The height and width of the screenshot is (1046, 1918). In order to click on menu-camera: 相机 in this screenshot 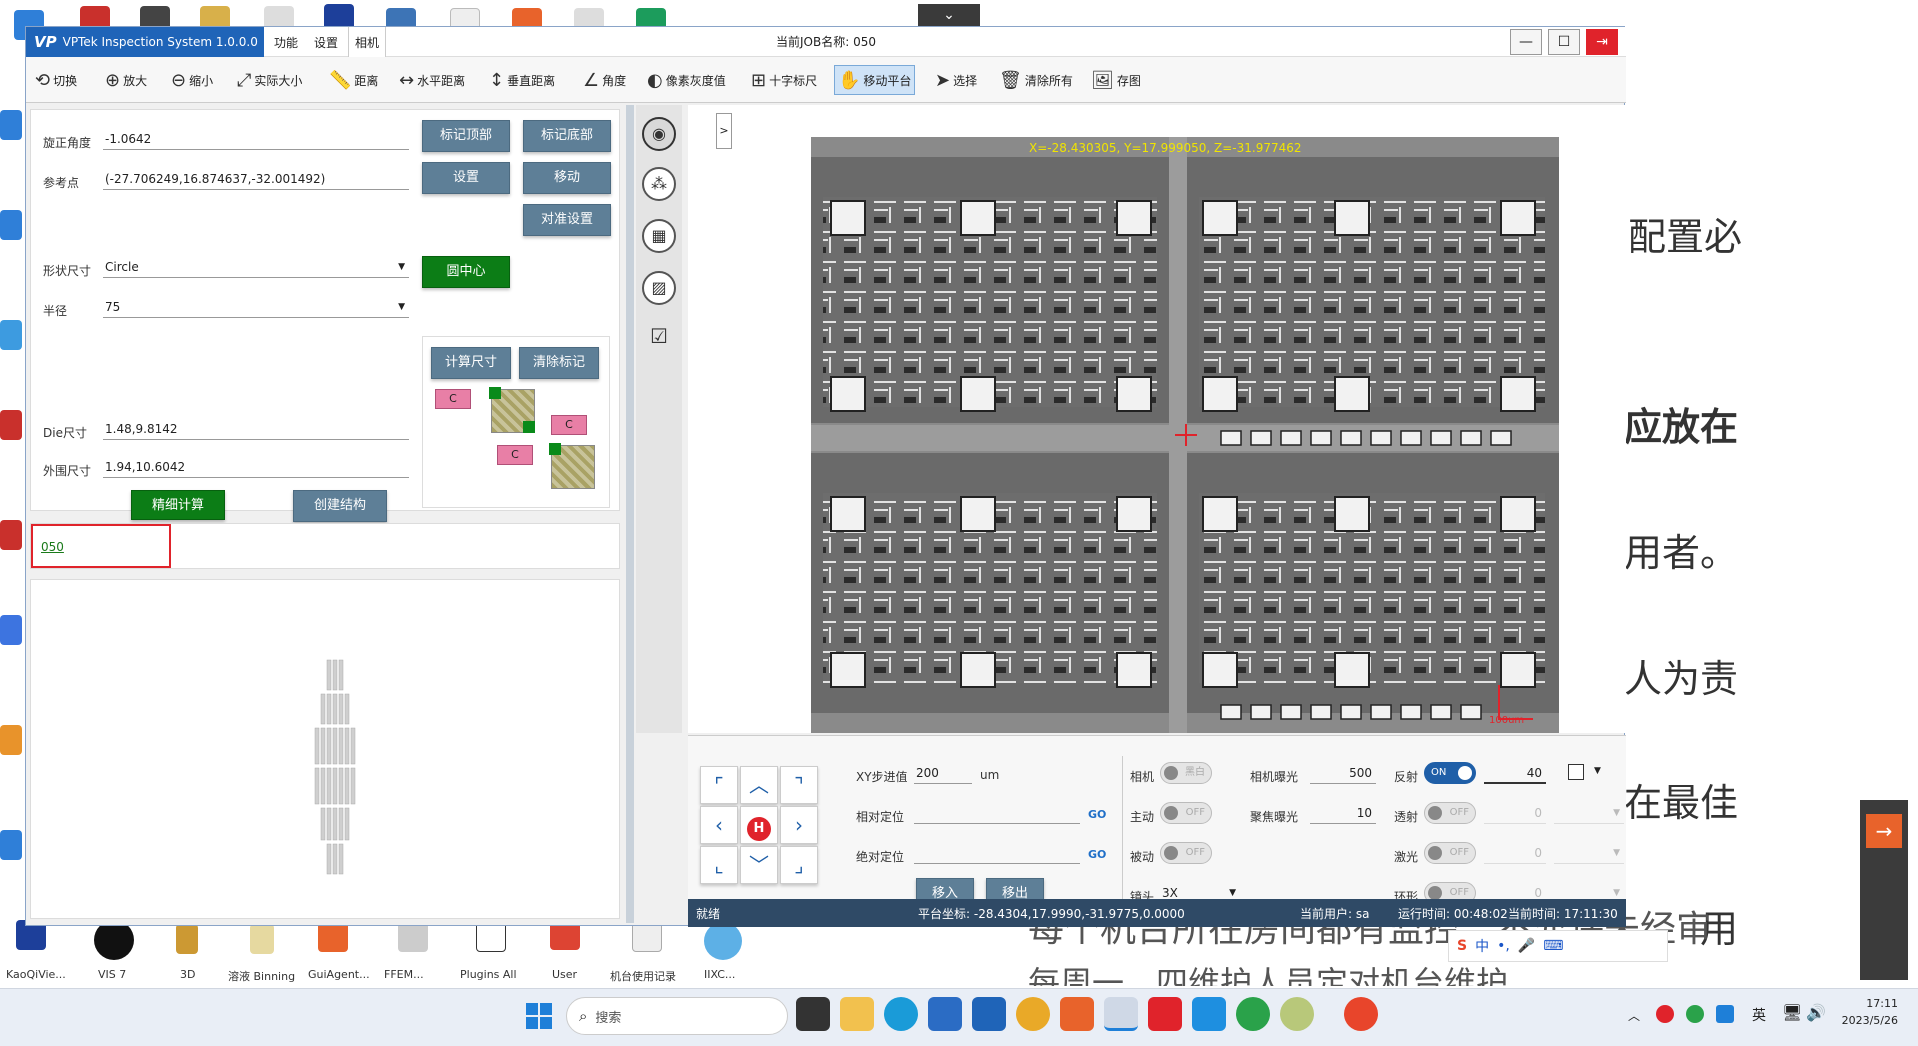, I will do `click(367, 42)`.